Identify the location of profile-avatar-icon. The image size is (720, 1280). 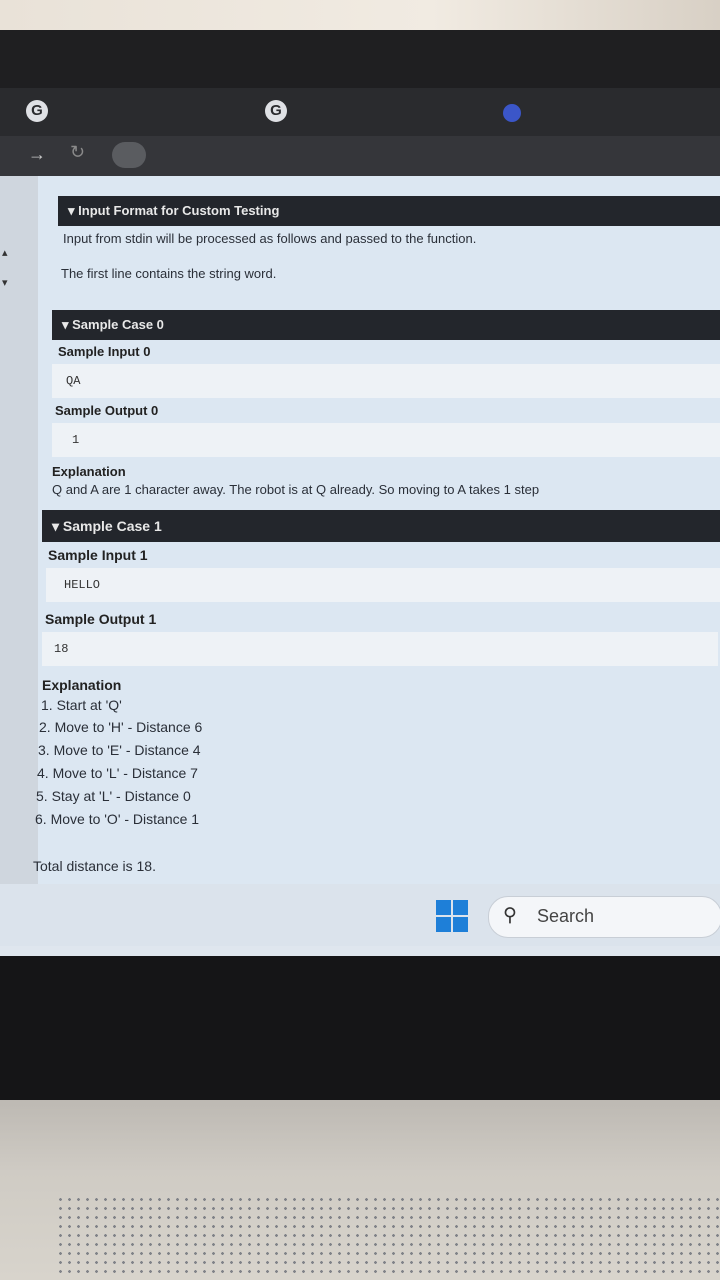
(512, 113).